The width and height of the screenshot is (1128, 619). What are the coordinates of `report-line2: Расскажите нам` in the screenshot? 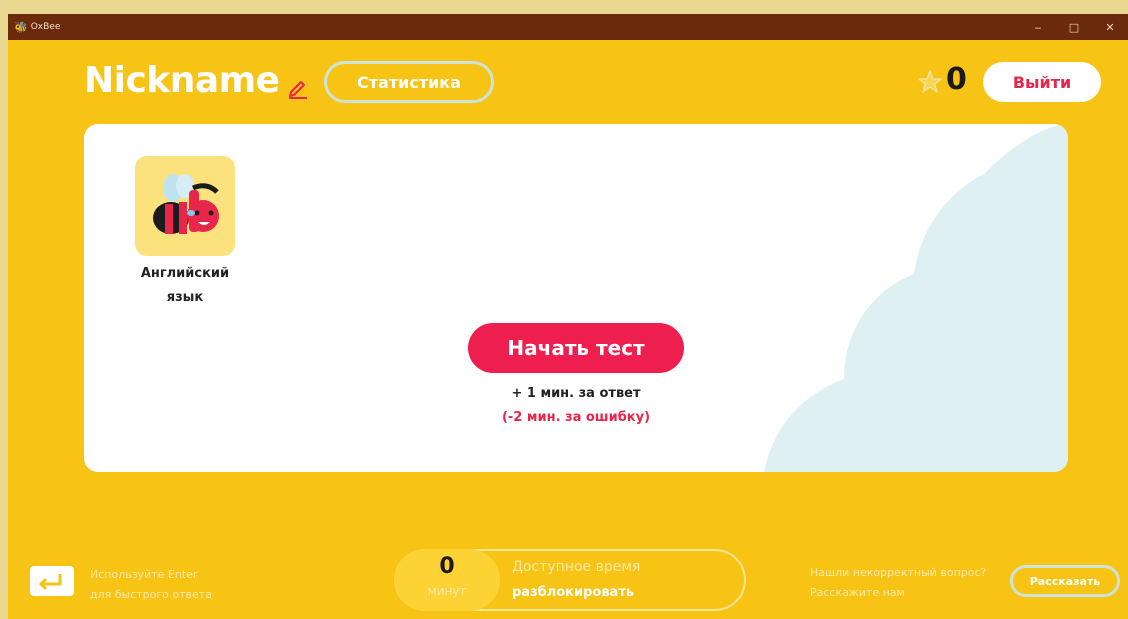 It's located at (857, 592).